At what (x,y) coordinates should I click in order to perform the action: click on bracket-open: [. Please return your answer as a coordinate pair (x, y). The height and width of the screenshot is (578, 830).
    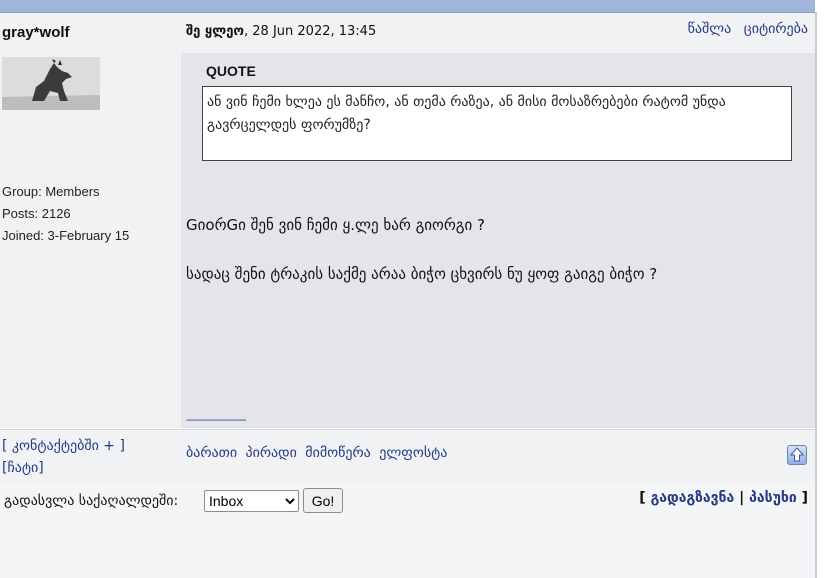
    Looking at the image, I should click on (642, 498).